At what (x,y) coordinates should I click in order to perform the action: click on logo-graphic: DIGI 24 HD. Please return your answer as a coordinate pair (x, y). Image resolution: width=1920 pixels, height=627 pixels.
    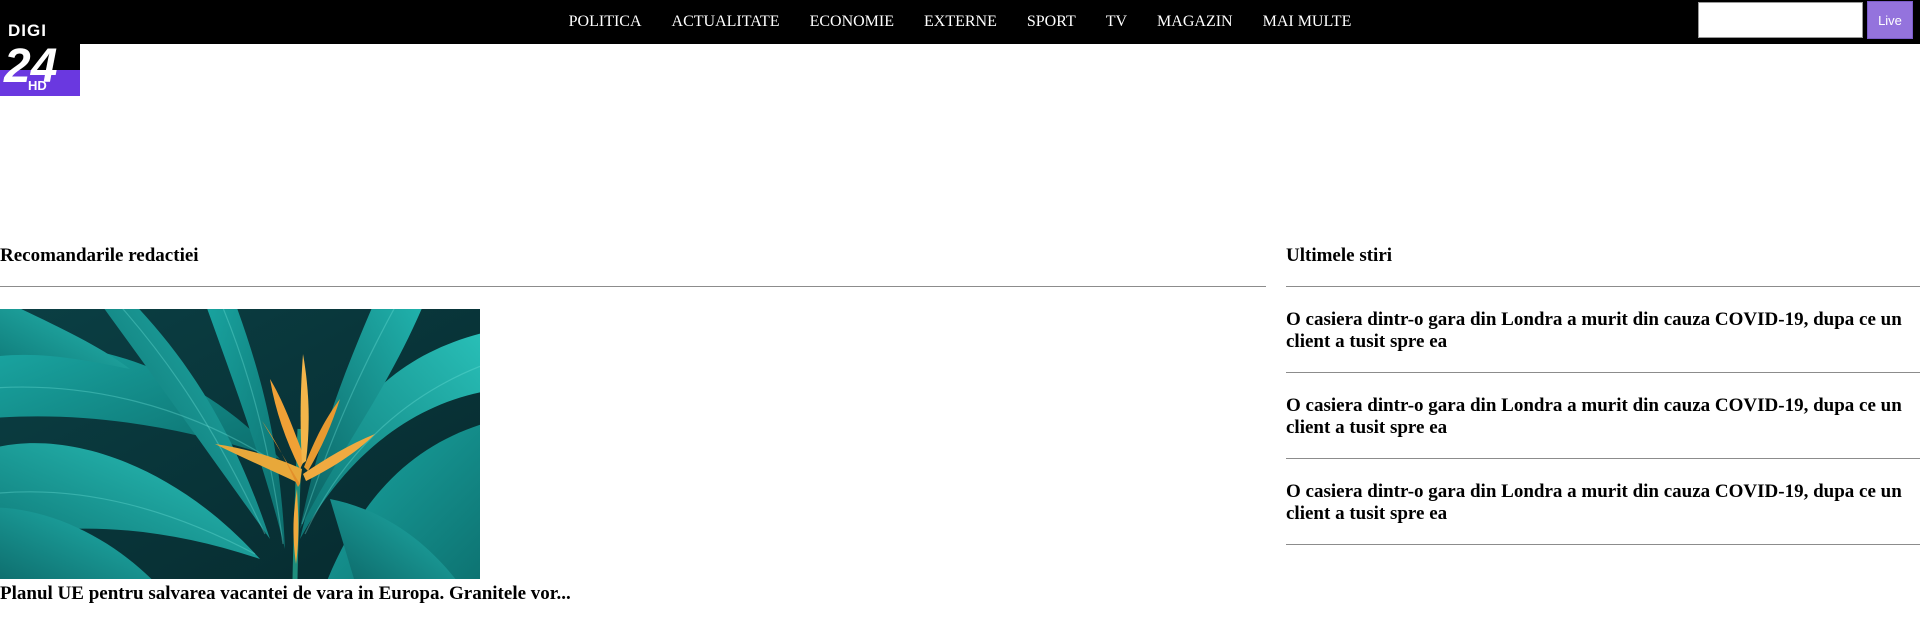
    Looking at the image, I should click on (40, 48).